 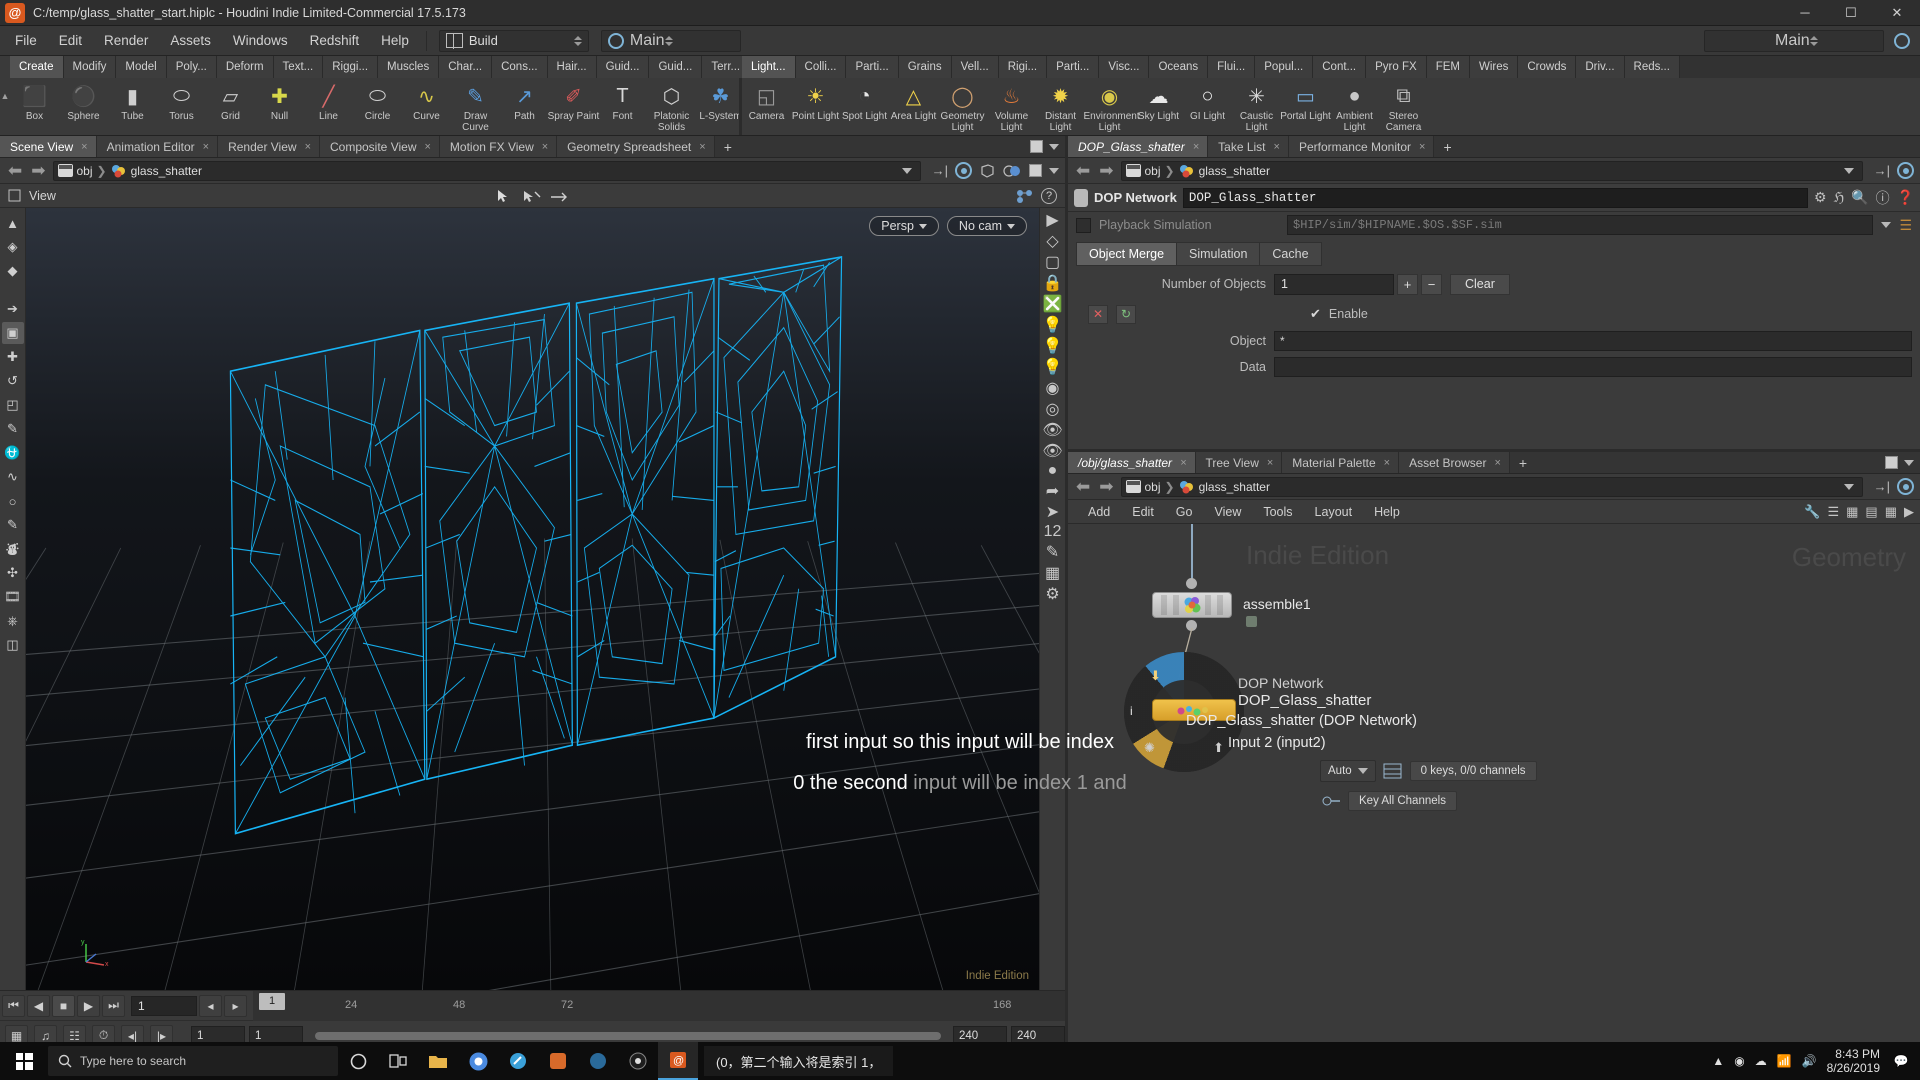 What do you see at coordinates (1053, 325) in the screenshot?
I see `view-opt-headlight-icon: 💡` at bounding box center [1053, 325].